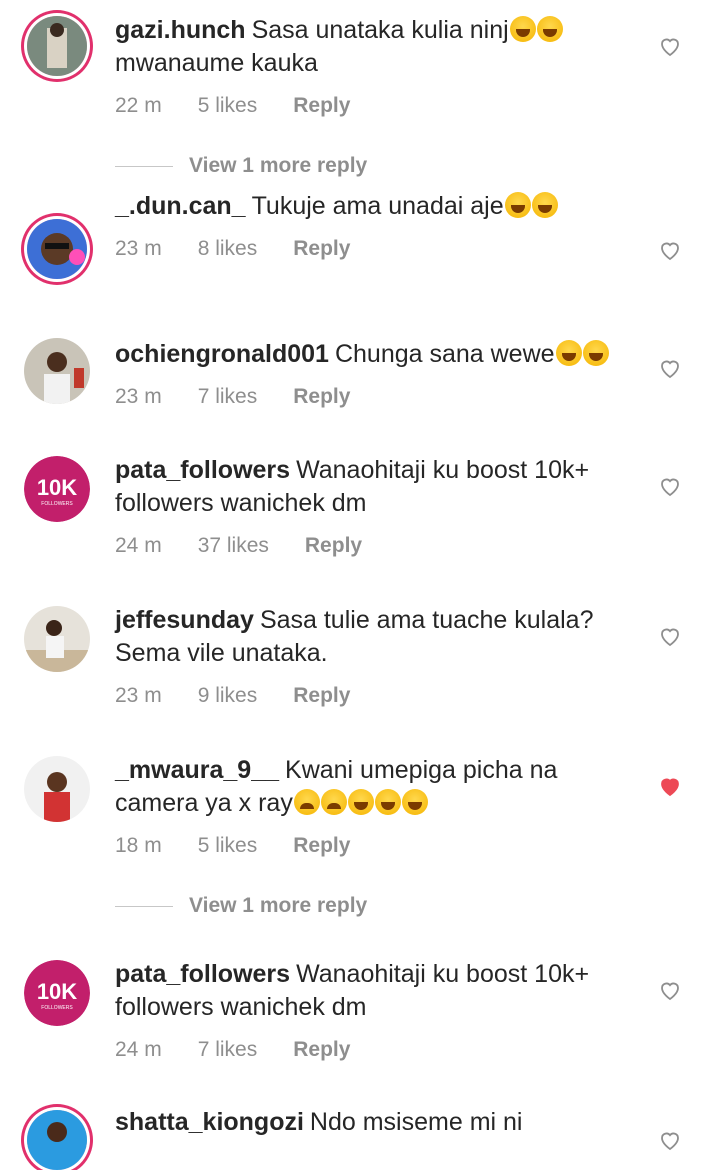  I want to click on comment-text: Chunga sana wewe, so click(444, 354).